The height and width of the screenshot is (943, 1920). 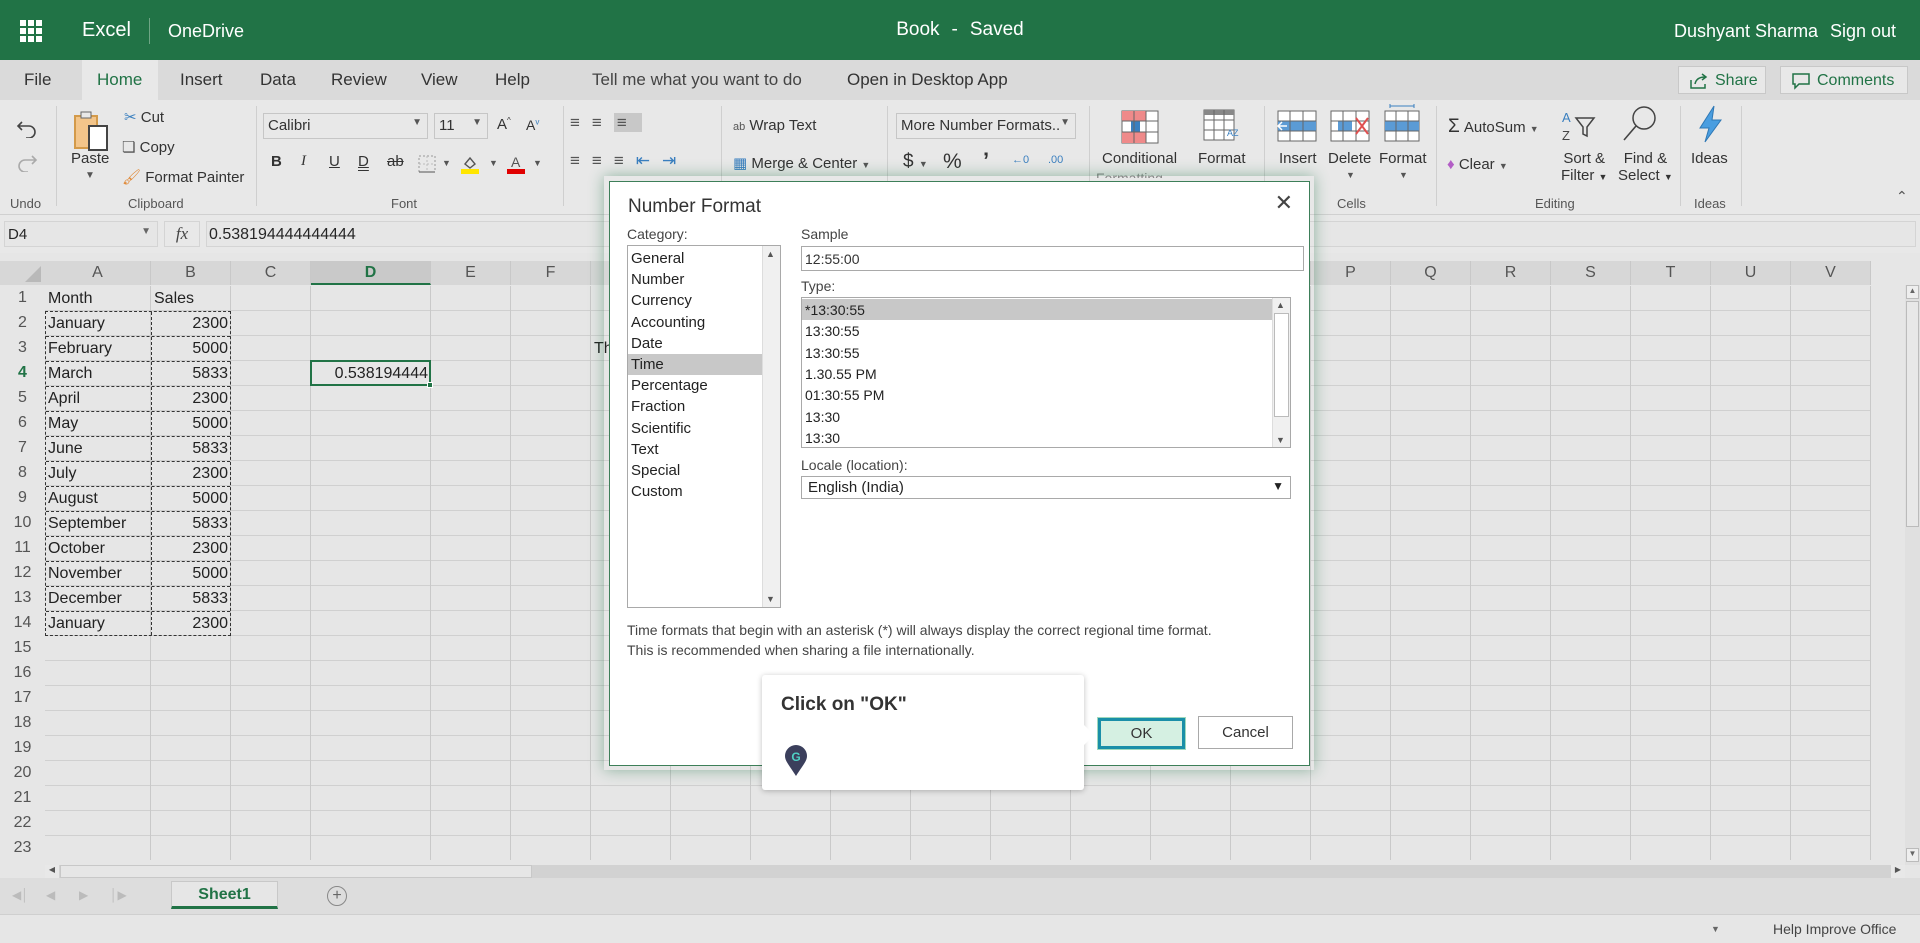 What do you see at coordinates (695, 364) in the screenshot?
I see `category-item-time: Time` at bounding box center [695, 364].